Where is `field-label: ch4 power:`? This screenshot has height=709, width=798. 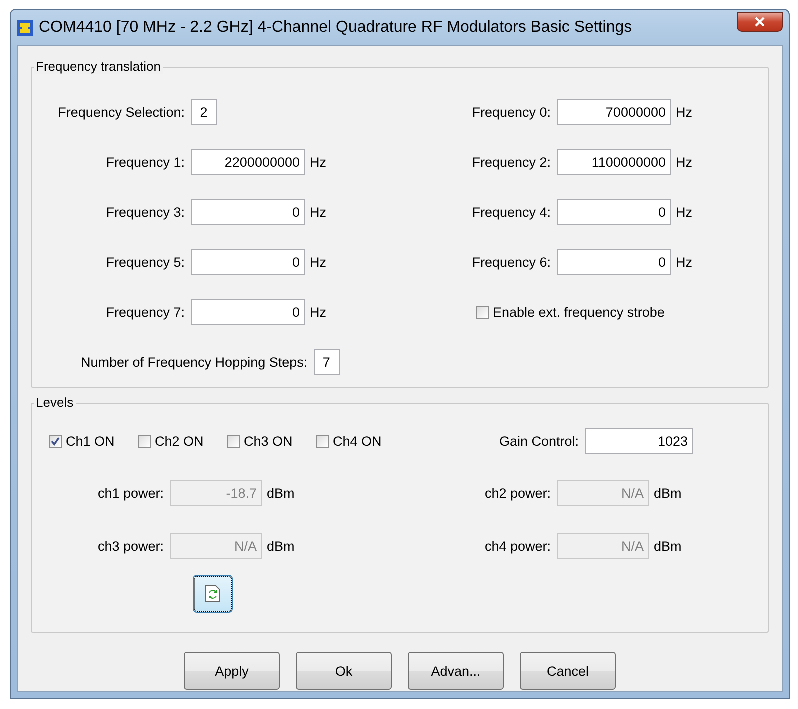
field-label: ch4 power: is located at coordinates (518, 546).